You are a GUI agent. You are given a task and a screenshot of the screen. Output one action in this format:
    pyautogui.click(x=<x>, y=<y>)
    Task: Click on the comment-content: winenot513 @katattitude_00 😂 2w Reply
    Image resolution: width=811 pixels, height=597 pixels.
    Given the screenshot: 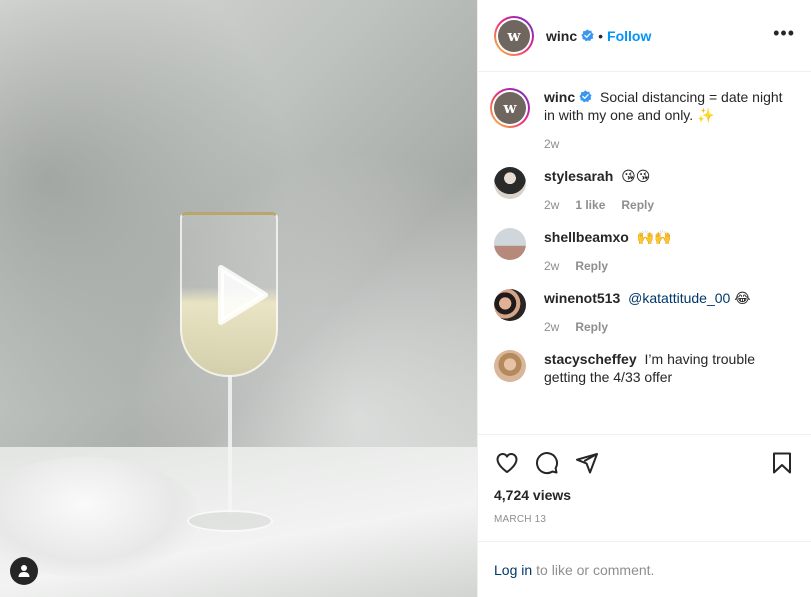 What is the action you would take?
    pyautogui.click(x=647, y=311)
    